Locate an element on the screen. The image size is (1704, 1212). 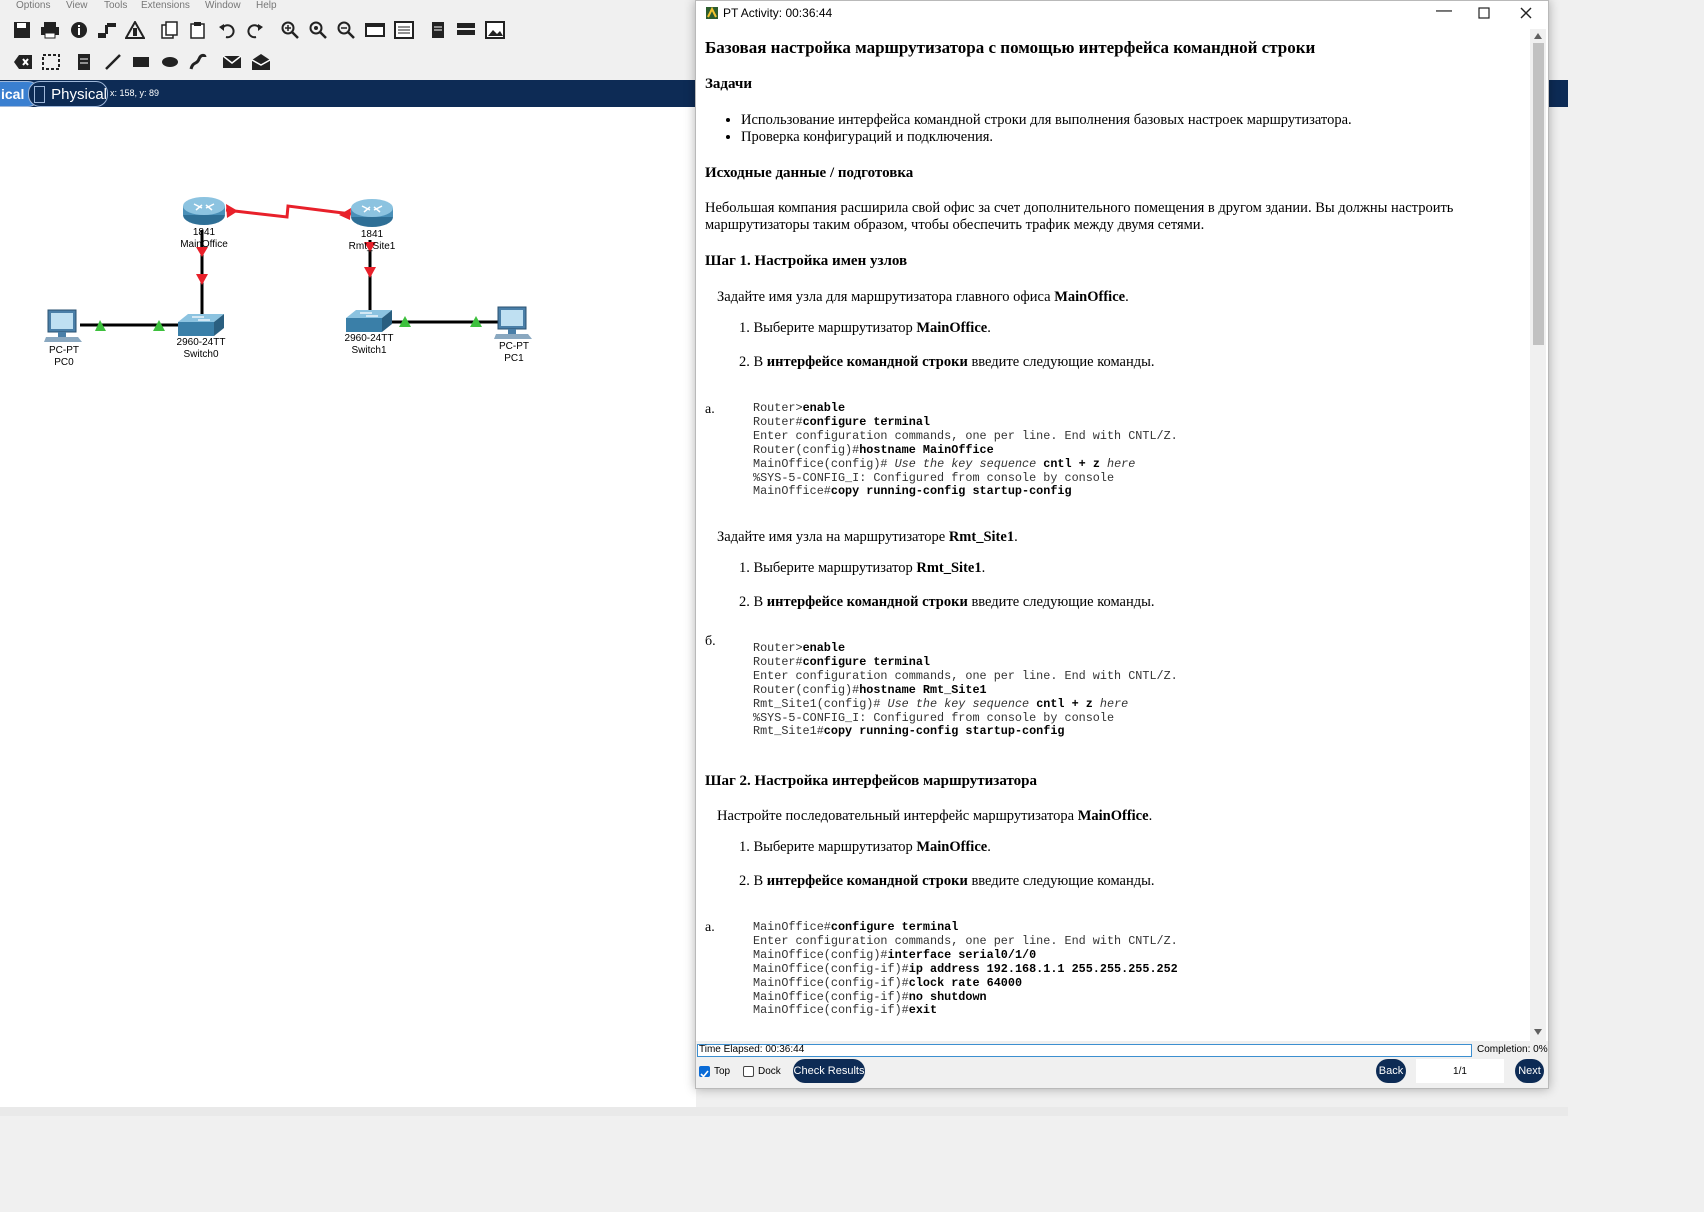
code-marker-c: a. is located at coordinates (710, 927).